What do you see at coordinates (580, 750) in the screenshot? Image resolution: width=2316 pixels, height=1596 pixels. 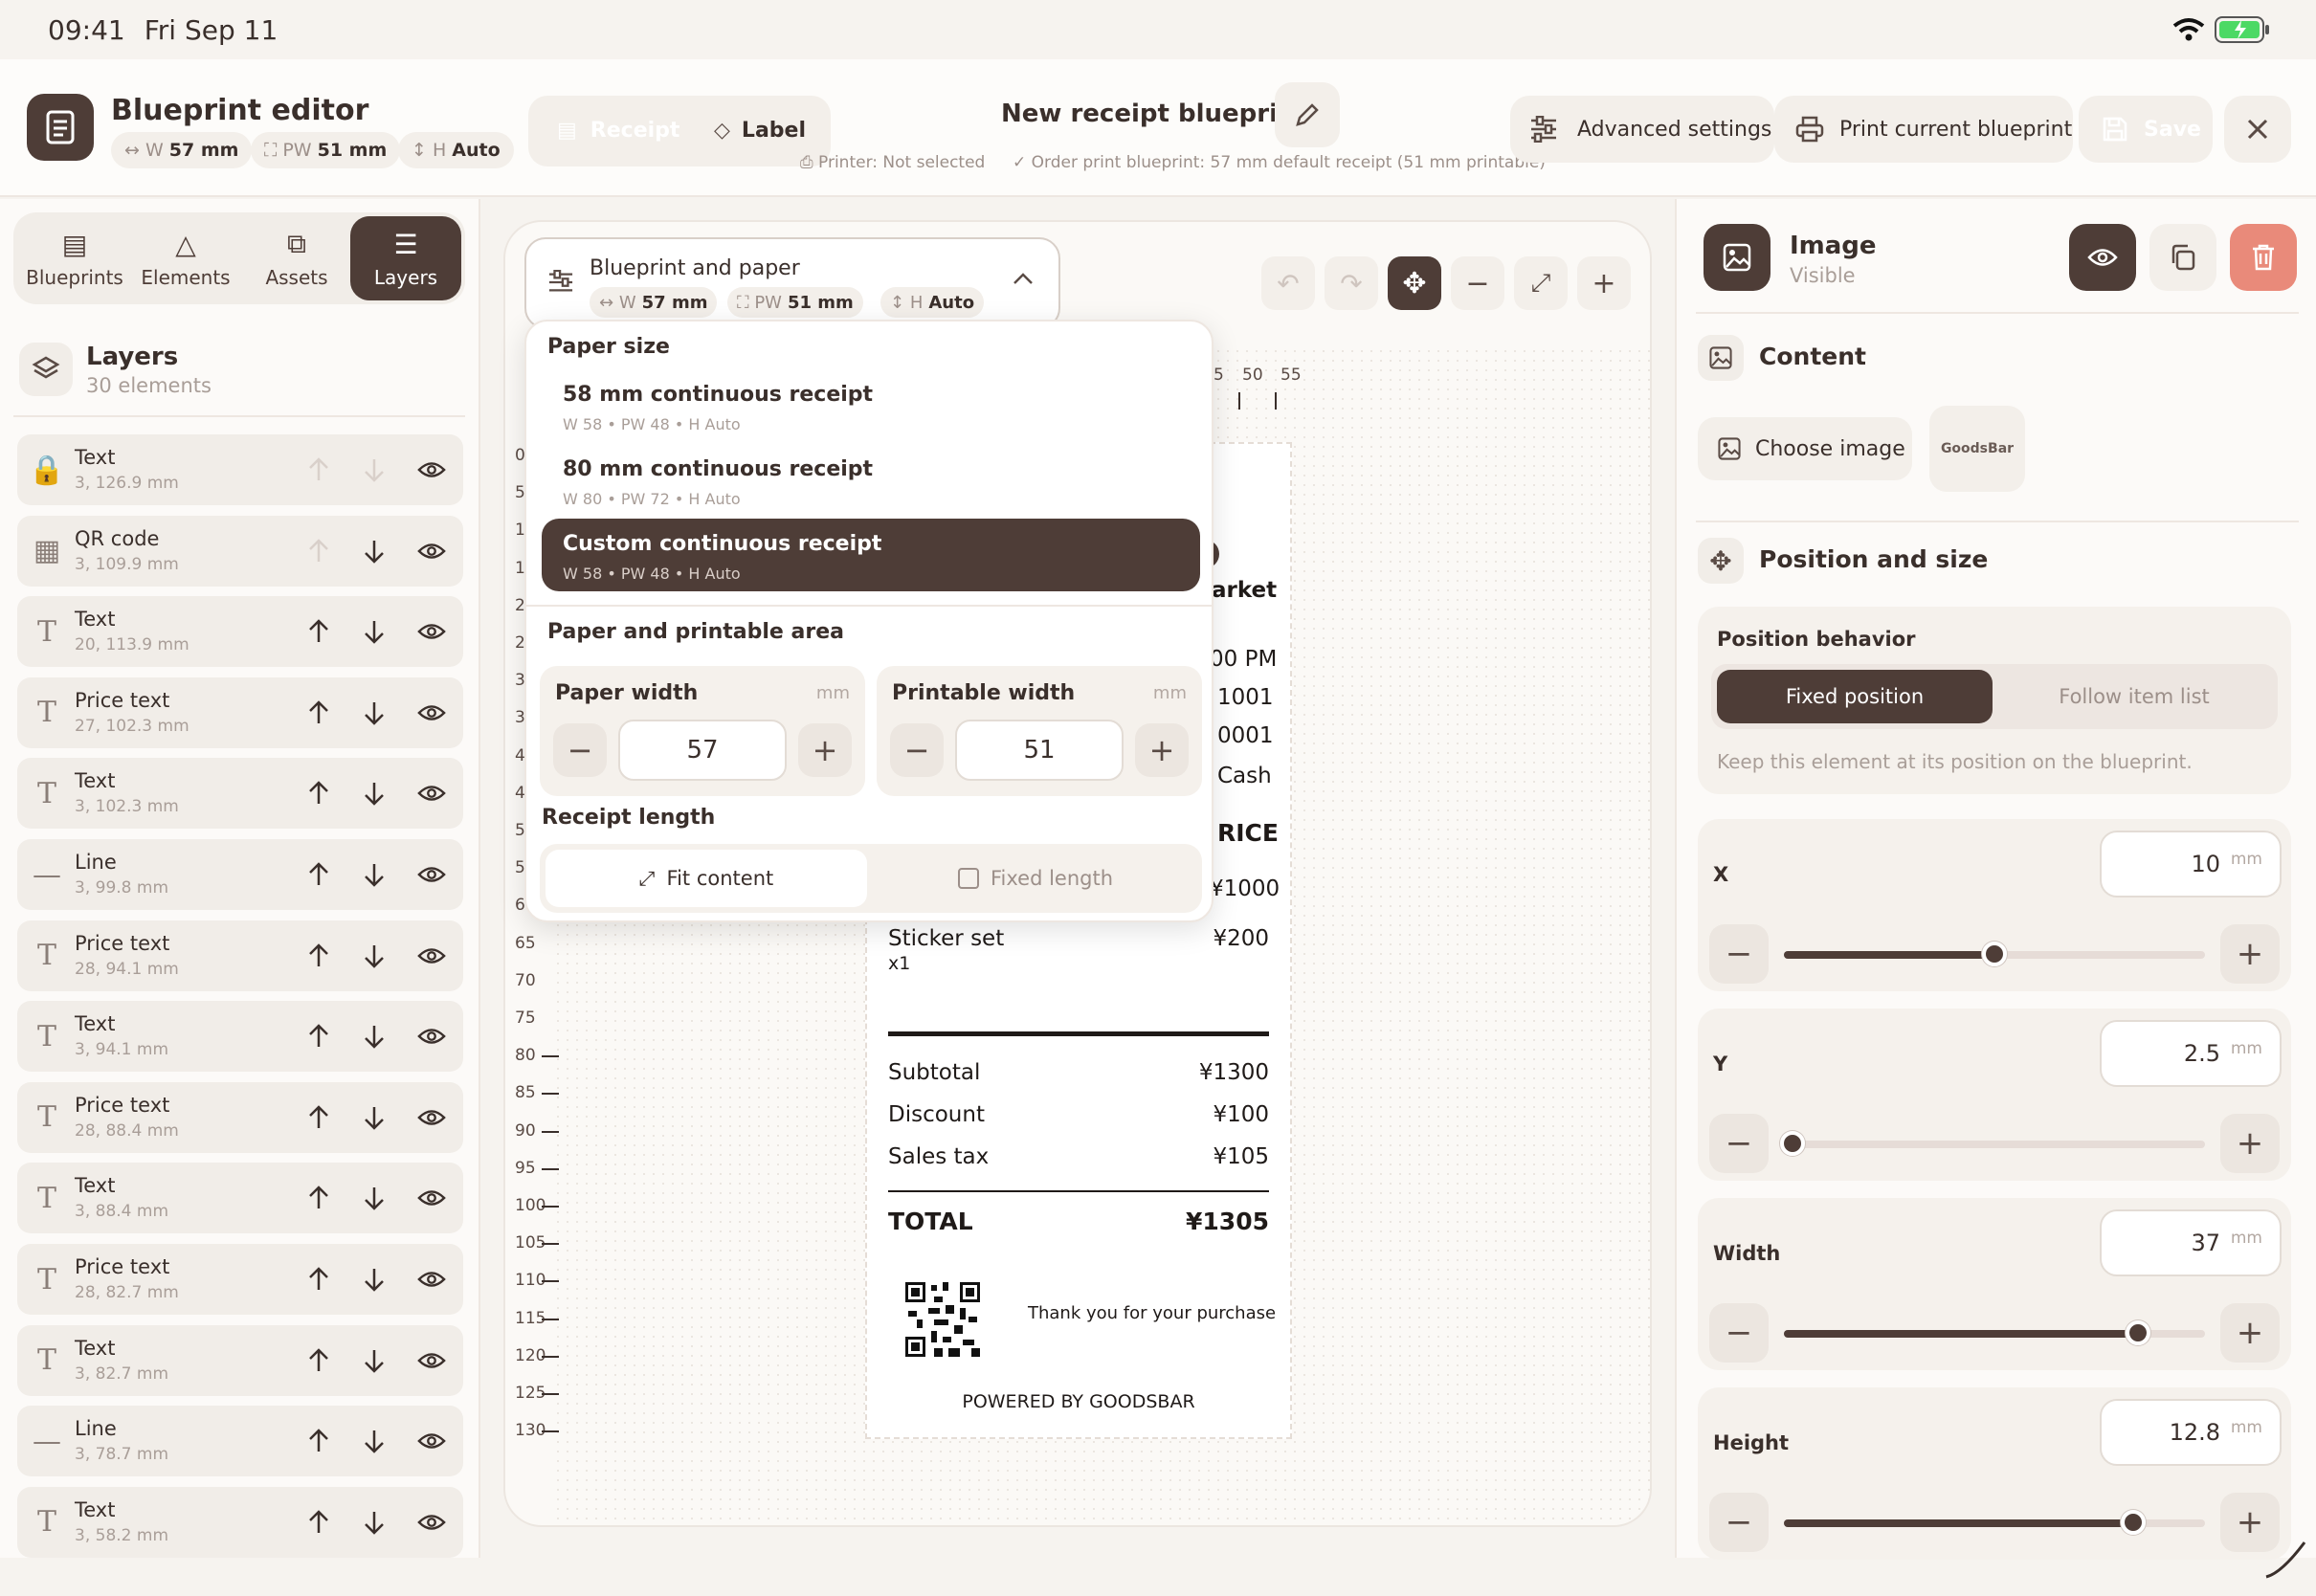 I see `paper-width-decrement: −` at bounding box center [580, 750].